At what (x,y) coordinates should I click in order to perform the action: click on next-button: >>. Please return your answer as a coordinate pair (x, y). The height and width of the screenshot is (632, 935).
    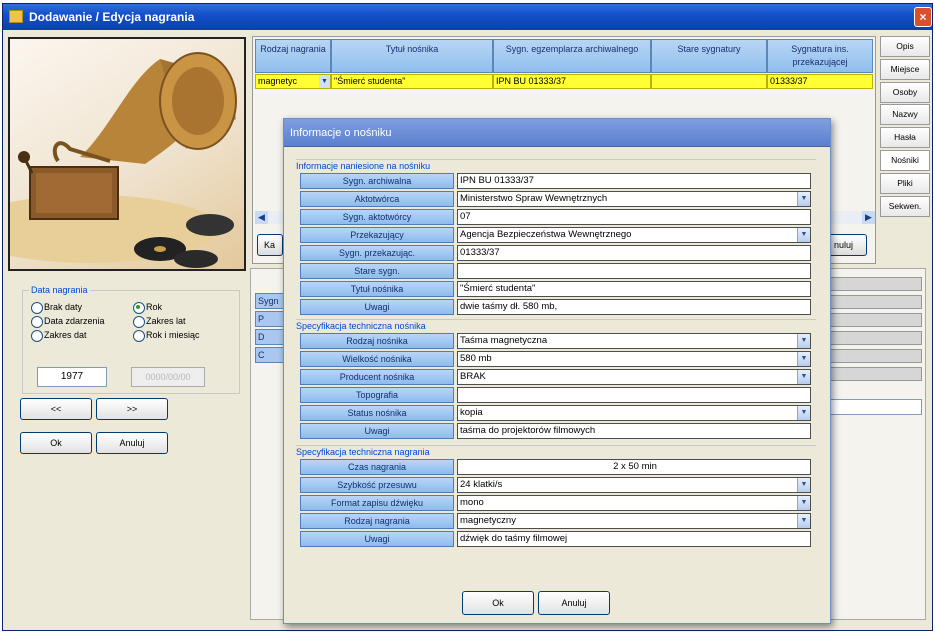
    Looking at the image, I should click on (132, 409).